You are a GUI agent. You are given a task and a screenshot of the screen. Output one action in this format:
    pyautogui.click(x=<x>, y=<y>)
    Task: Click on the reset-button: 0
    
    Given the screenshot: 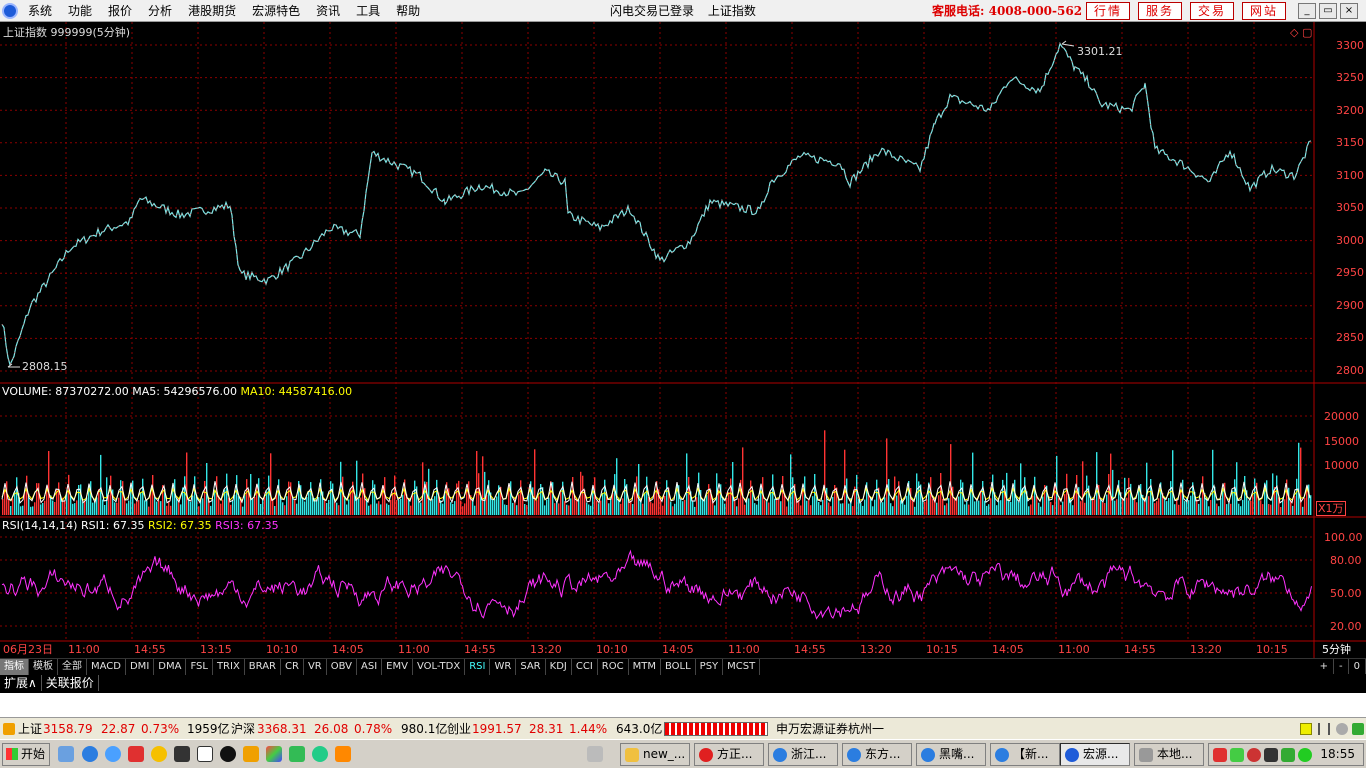 What is the action you would take?
    pyautogui.click(x=1357, y=666)
    